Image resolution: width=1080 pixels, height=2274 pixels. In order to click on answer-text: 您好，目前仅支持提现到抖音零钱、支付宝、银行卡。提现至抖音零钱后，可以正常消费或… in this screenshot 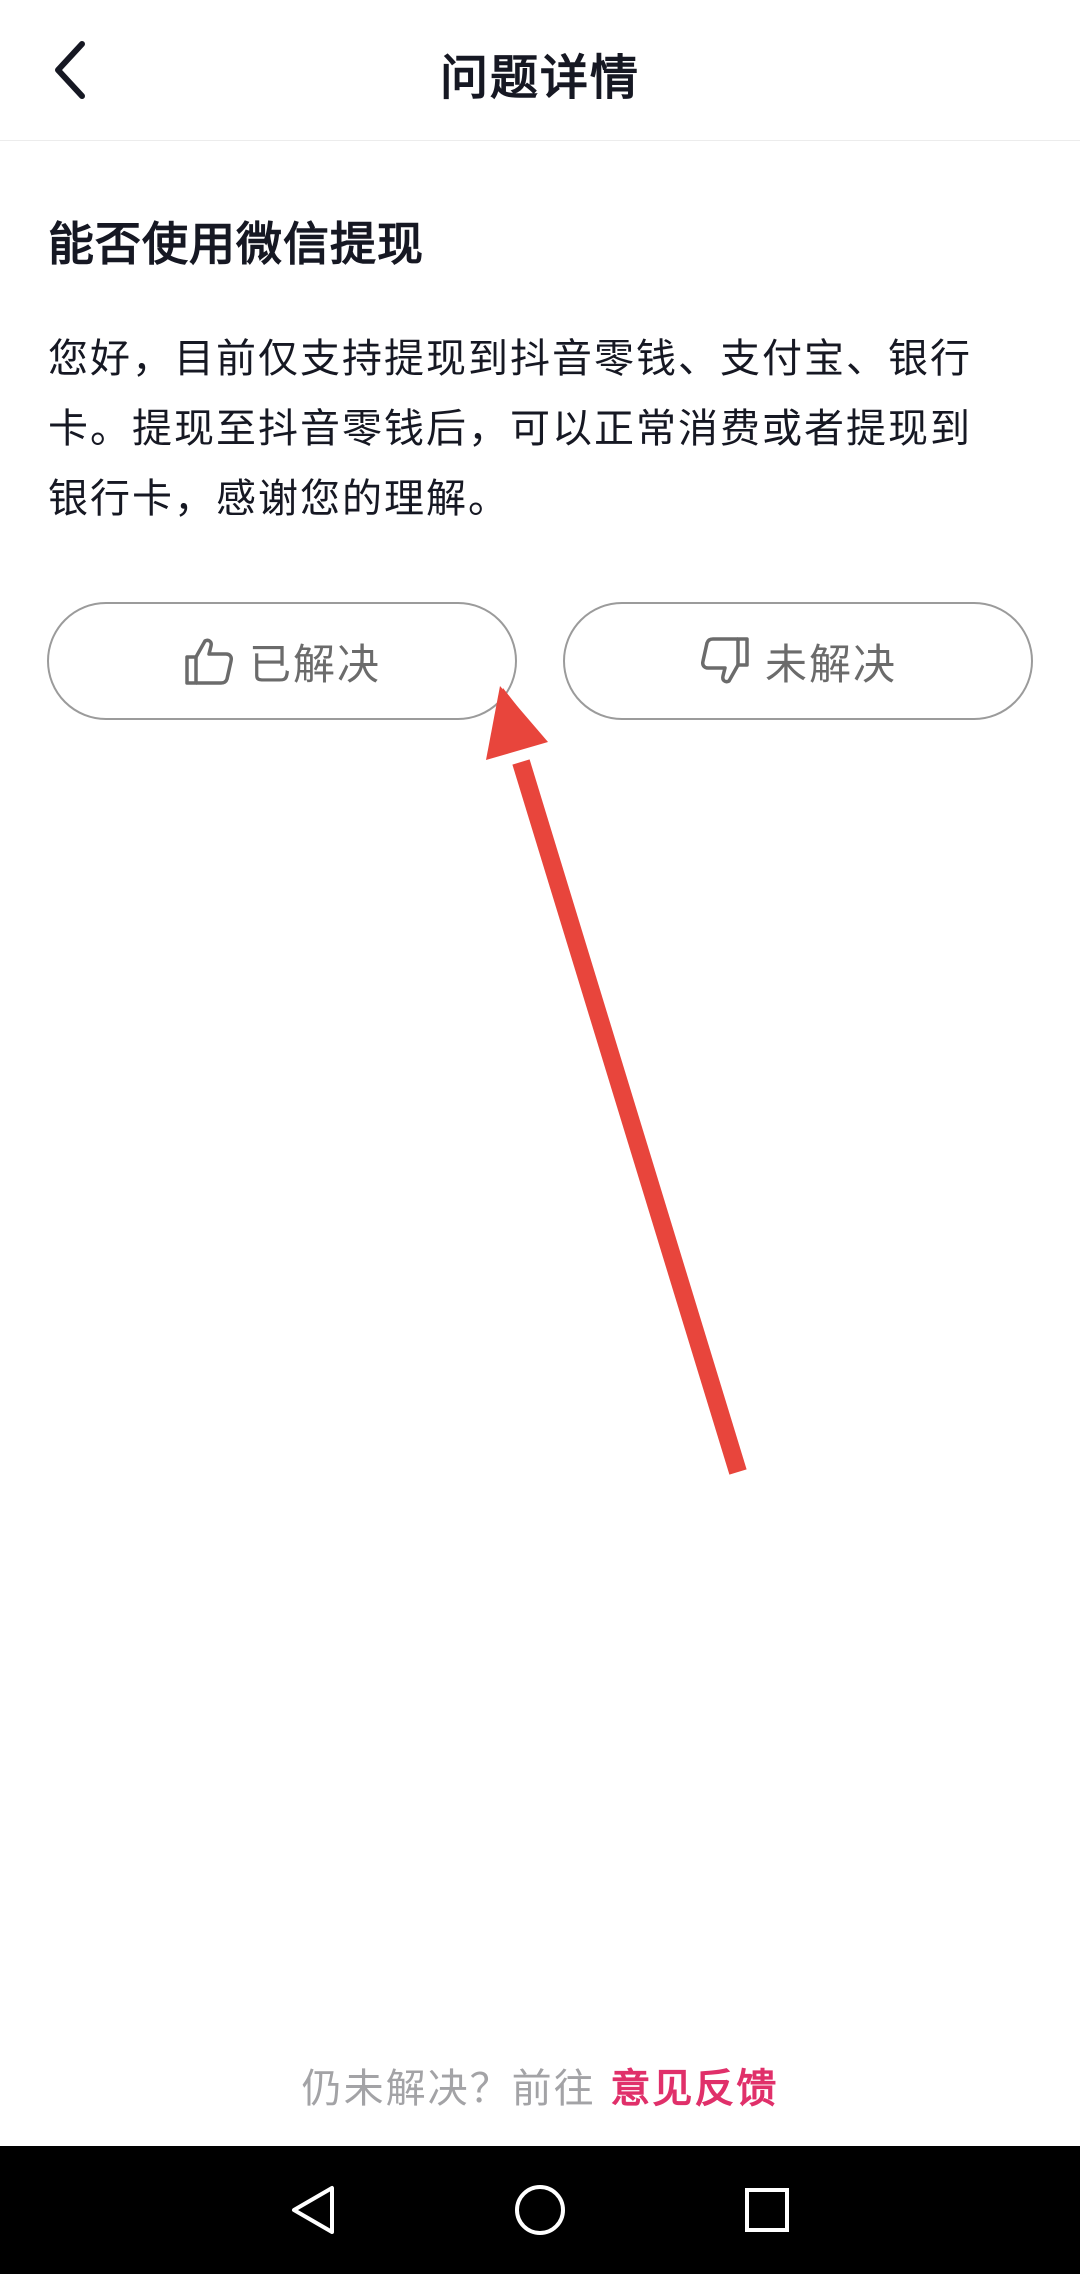, I will do `click(510, 429)`.